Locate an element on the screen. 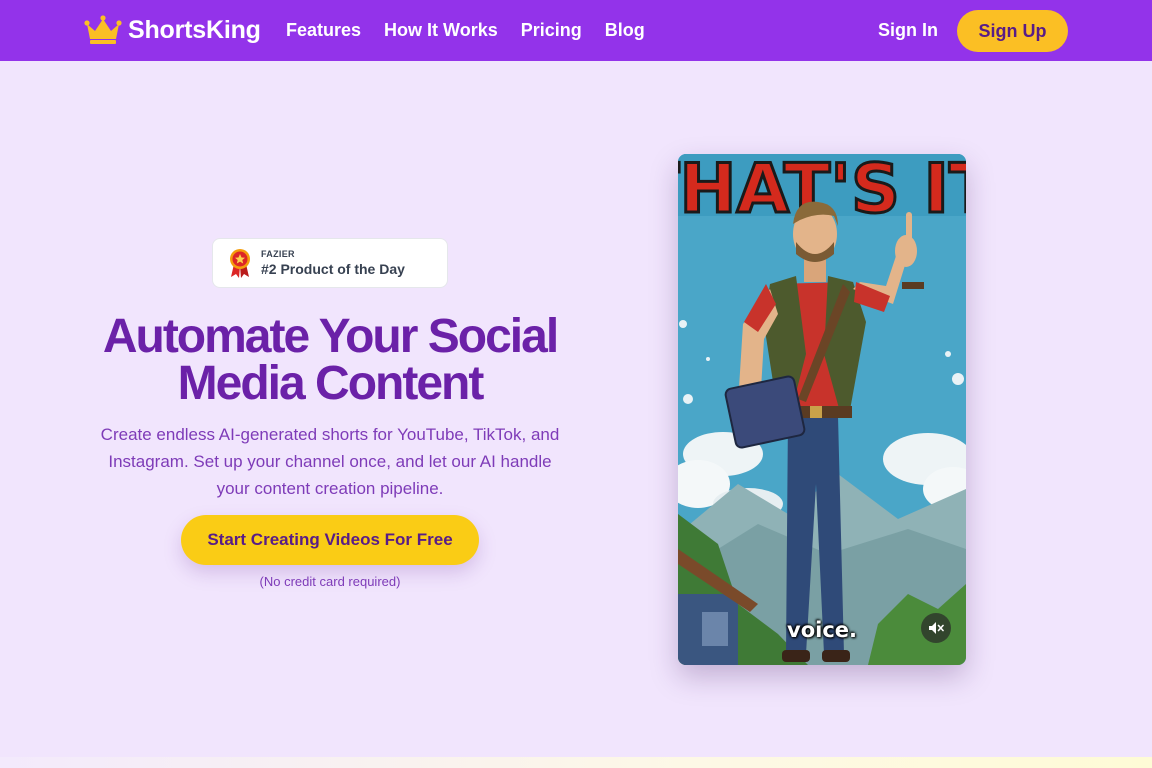  nav-link-pricing: Pricing is located at coordinates (551, 30).